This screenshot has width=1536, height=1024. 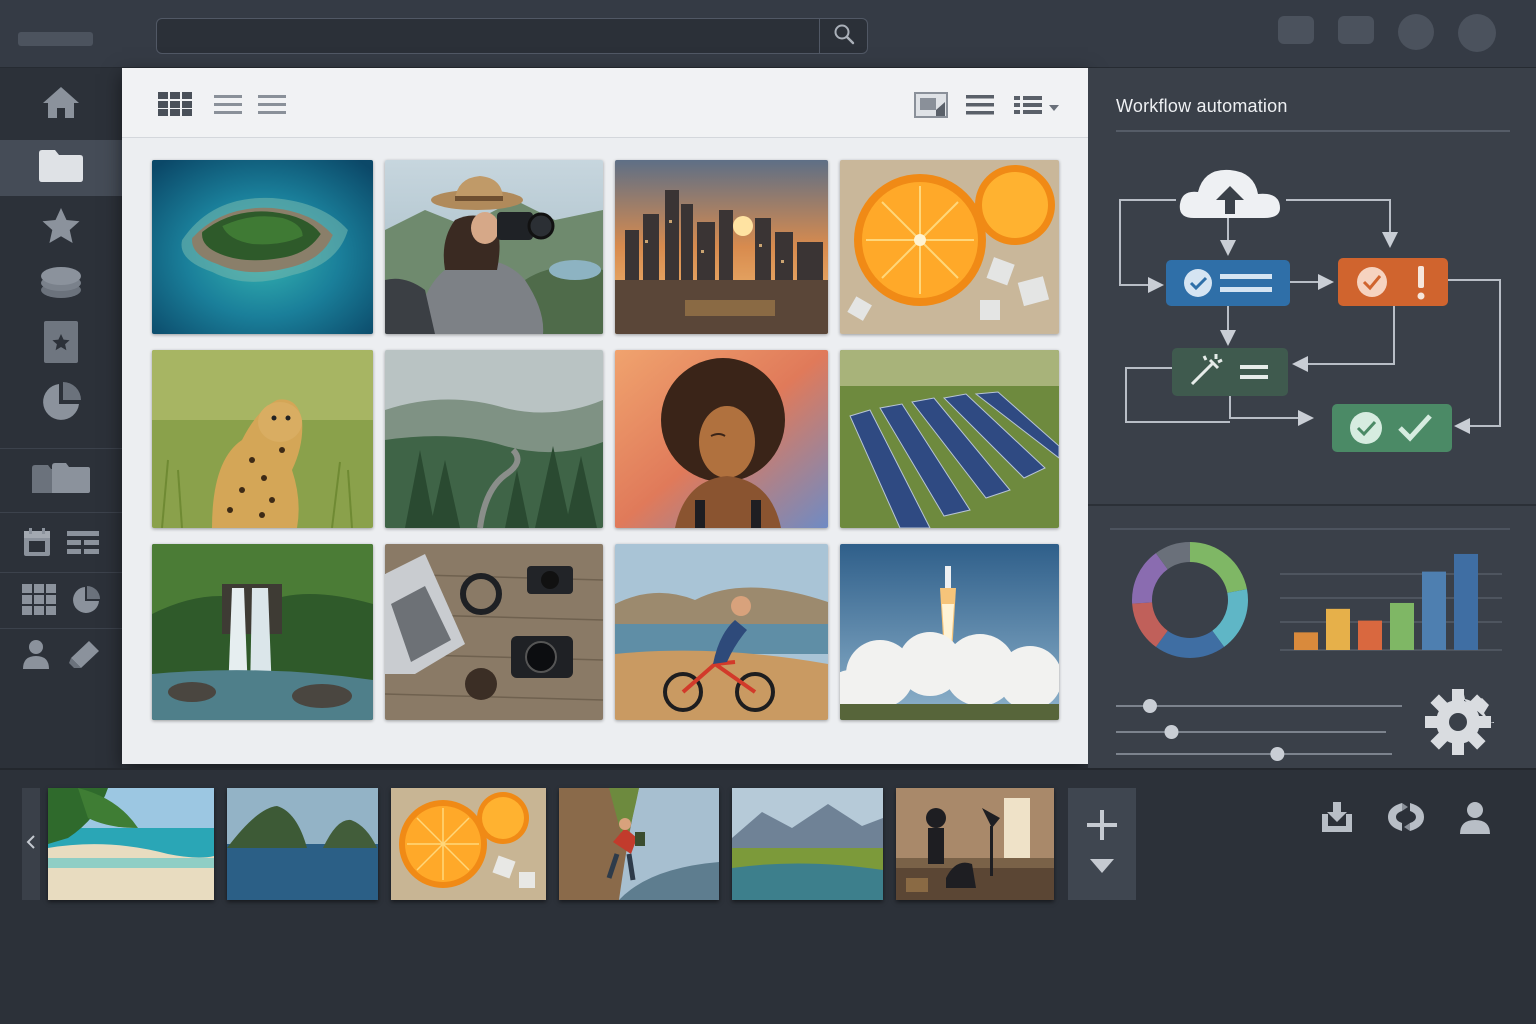 What do you see at coordinates (807, 844) in the screenshot?
I see `filmstrip-image-mountain-valley-river` at bounding box center [807, 844].